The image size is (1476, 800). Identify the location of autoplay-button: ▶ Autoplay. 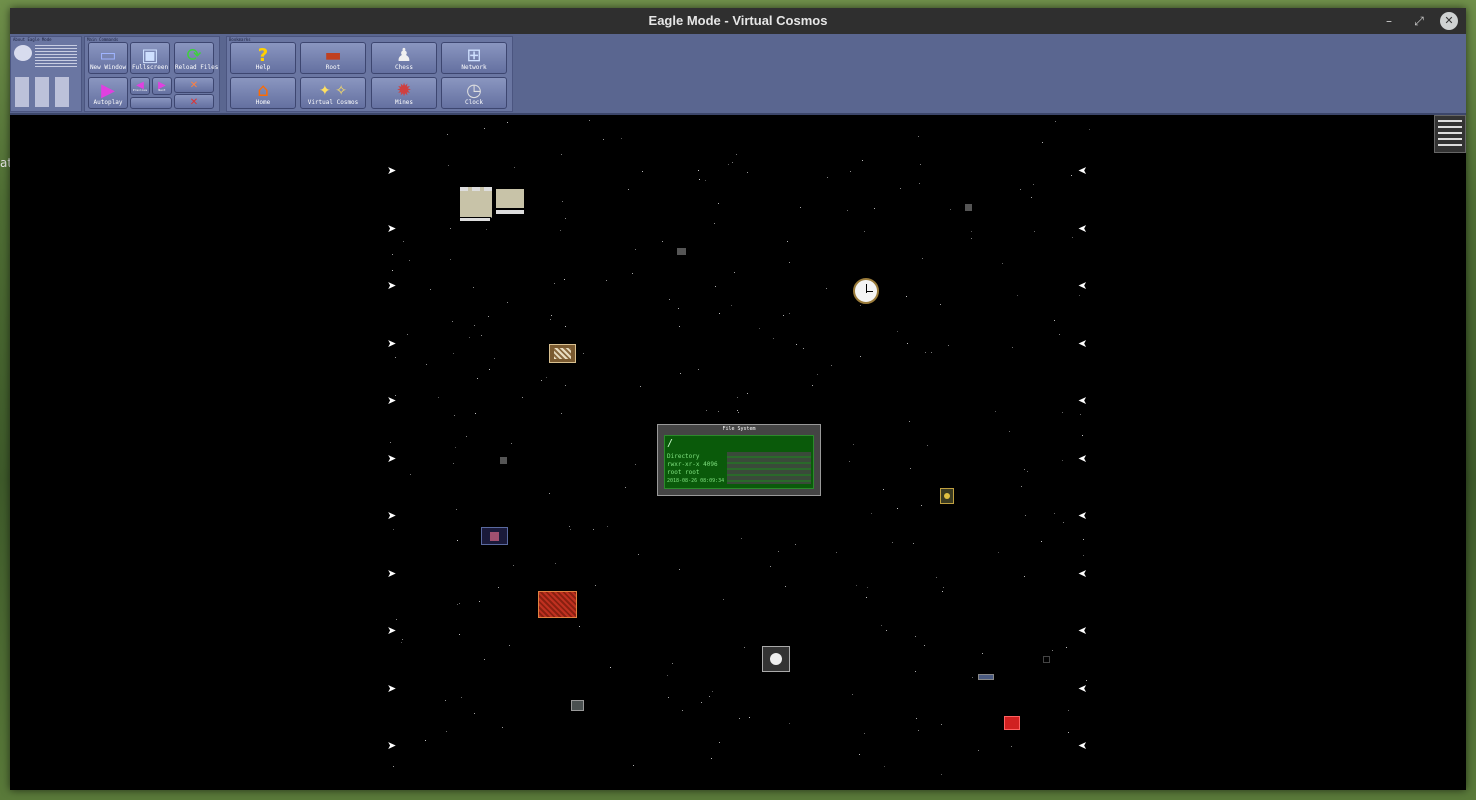
(108, 93).